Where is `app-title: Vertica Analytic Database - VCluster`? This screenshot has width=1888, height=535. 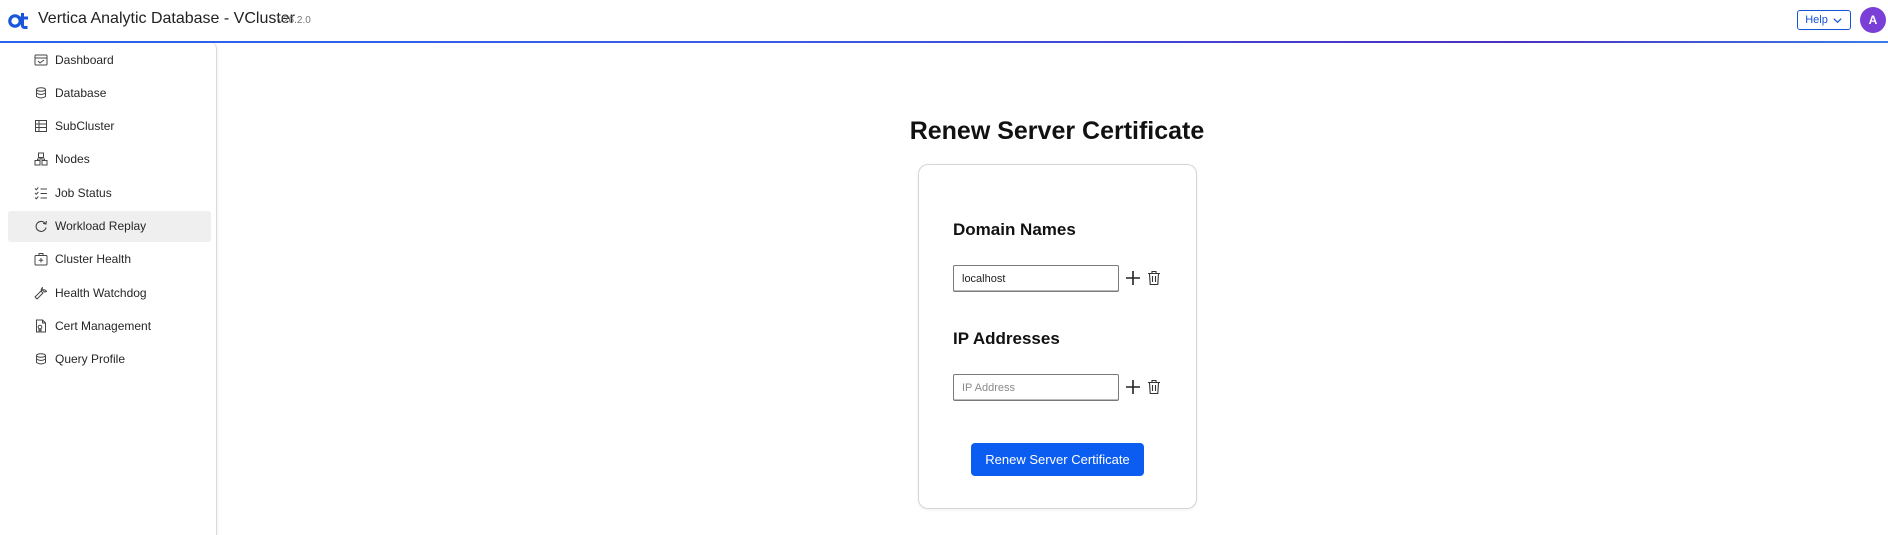
app-title: Vertica Analytic Database - VCluster is located at coordinates (167, 18).